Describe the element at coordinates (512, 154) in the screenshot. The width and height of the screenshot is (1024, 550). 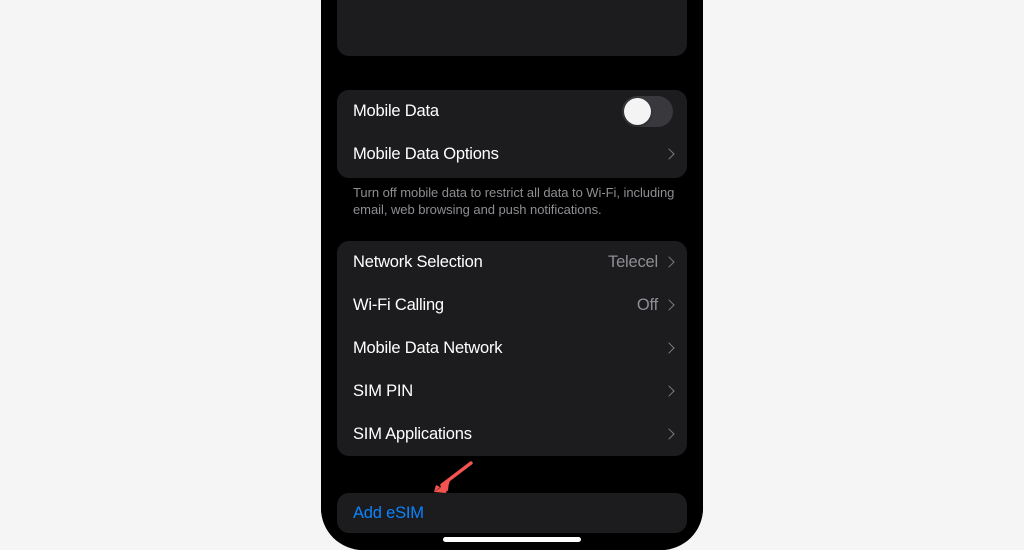
I see `row-mobile-data-options: Mobile Data Options` at that location.